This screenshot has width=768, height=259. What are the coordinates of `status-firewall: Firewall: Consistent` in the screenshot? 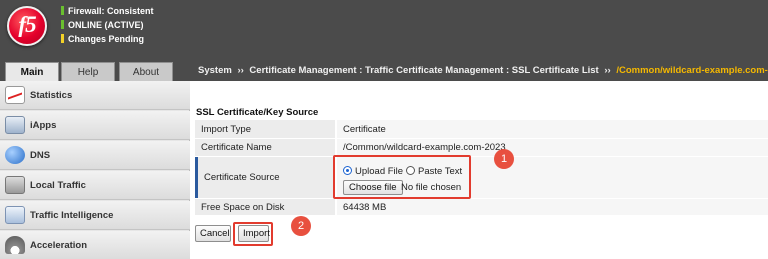 It's located at (107, 11).